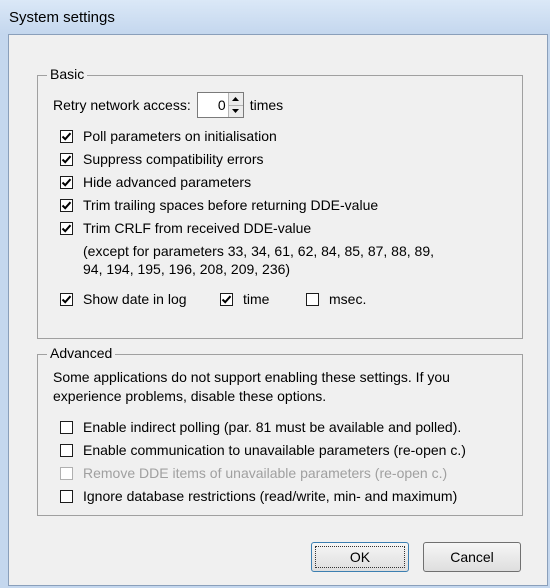 The height and width of the screenshot is (588, 550). I want to click on title-bar: System settings, so click(275, 17).